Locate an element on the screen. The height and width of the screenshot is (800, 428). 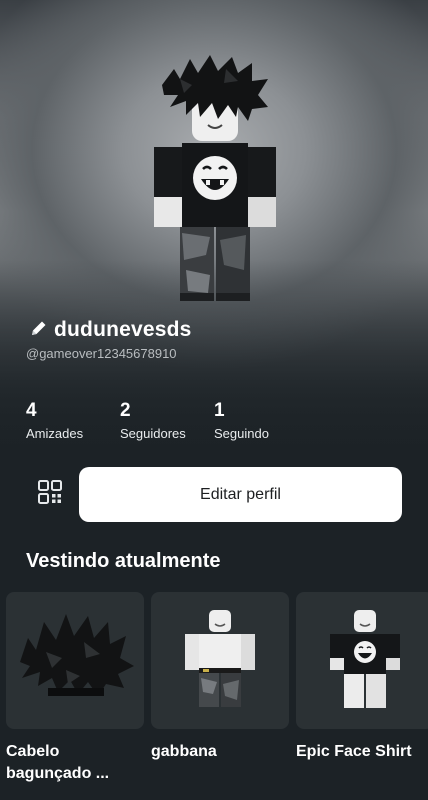
qr-code-icon is located at coordinates (50, 492).